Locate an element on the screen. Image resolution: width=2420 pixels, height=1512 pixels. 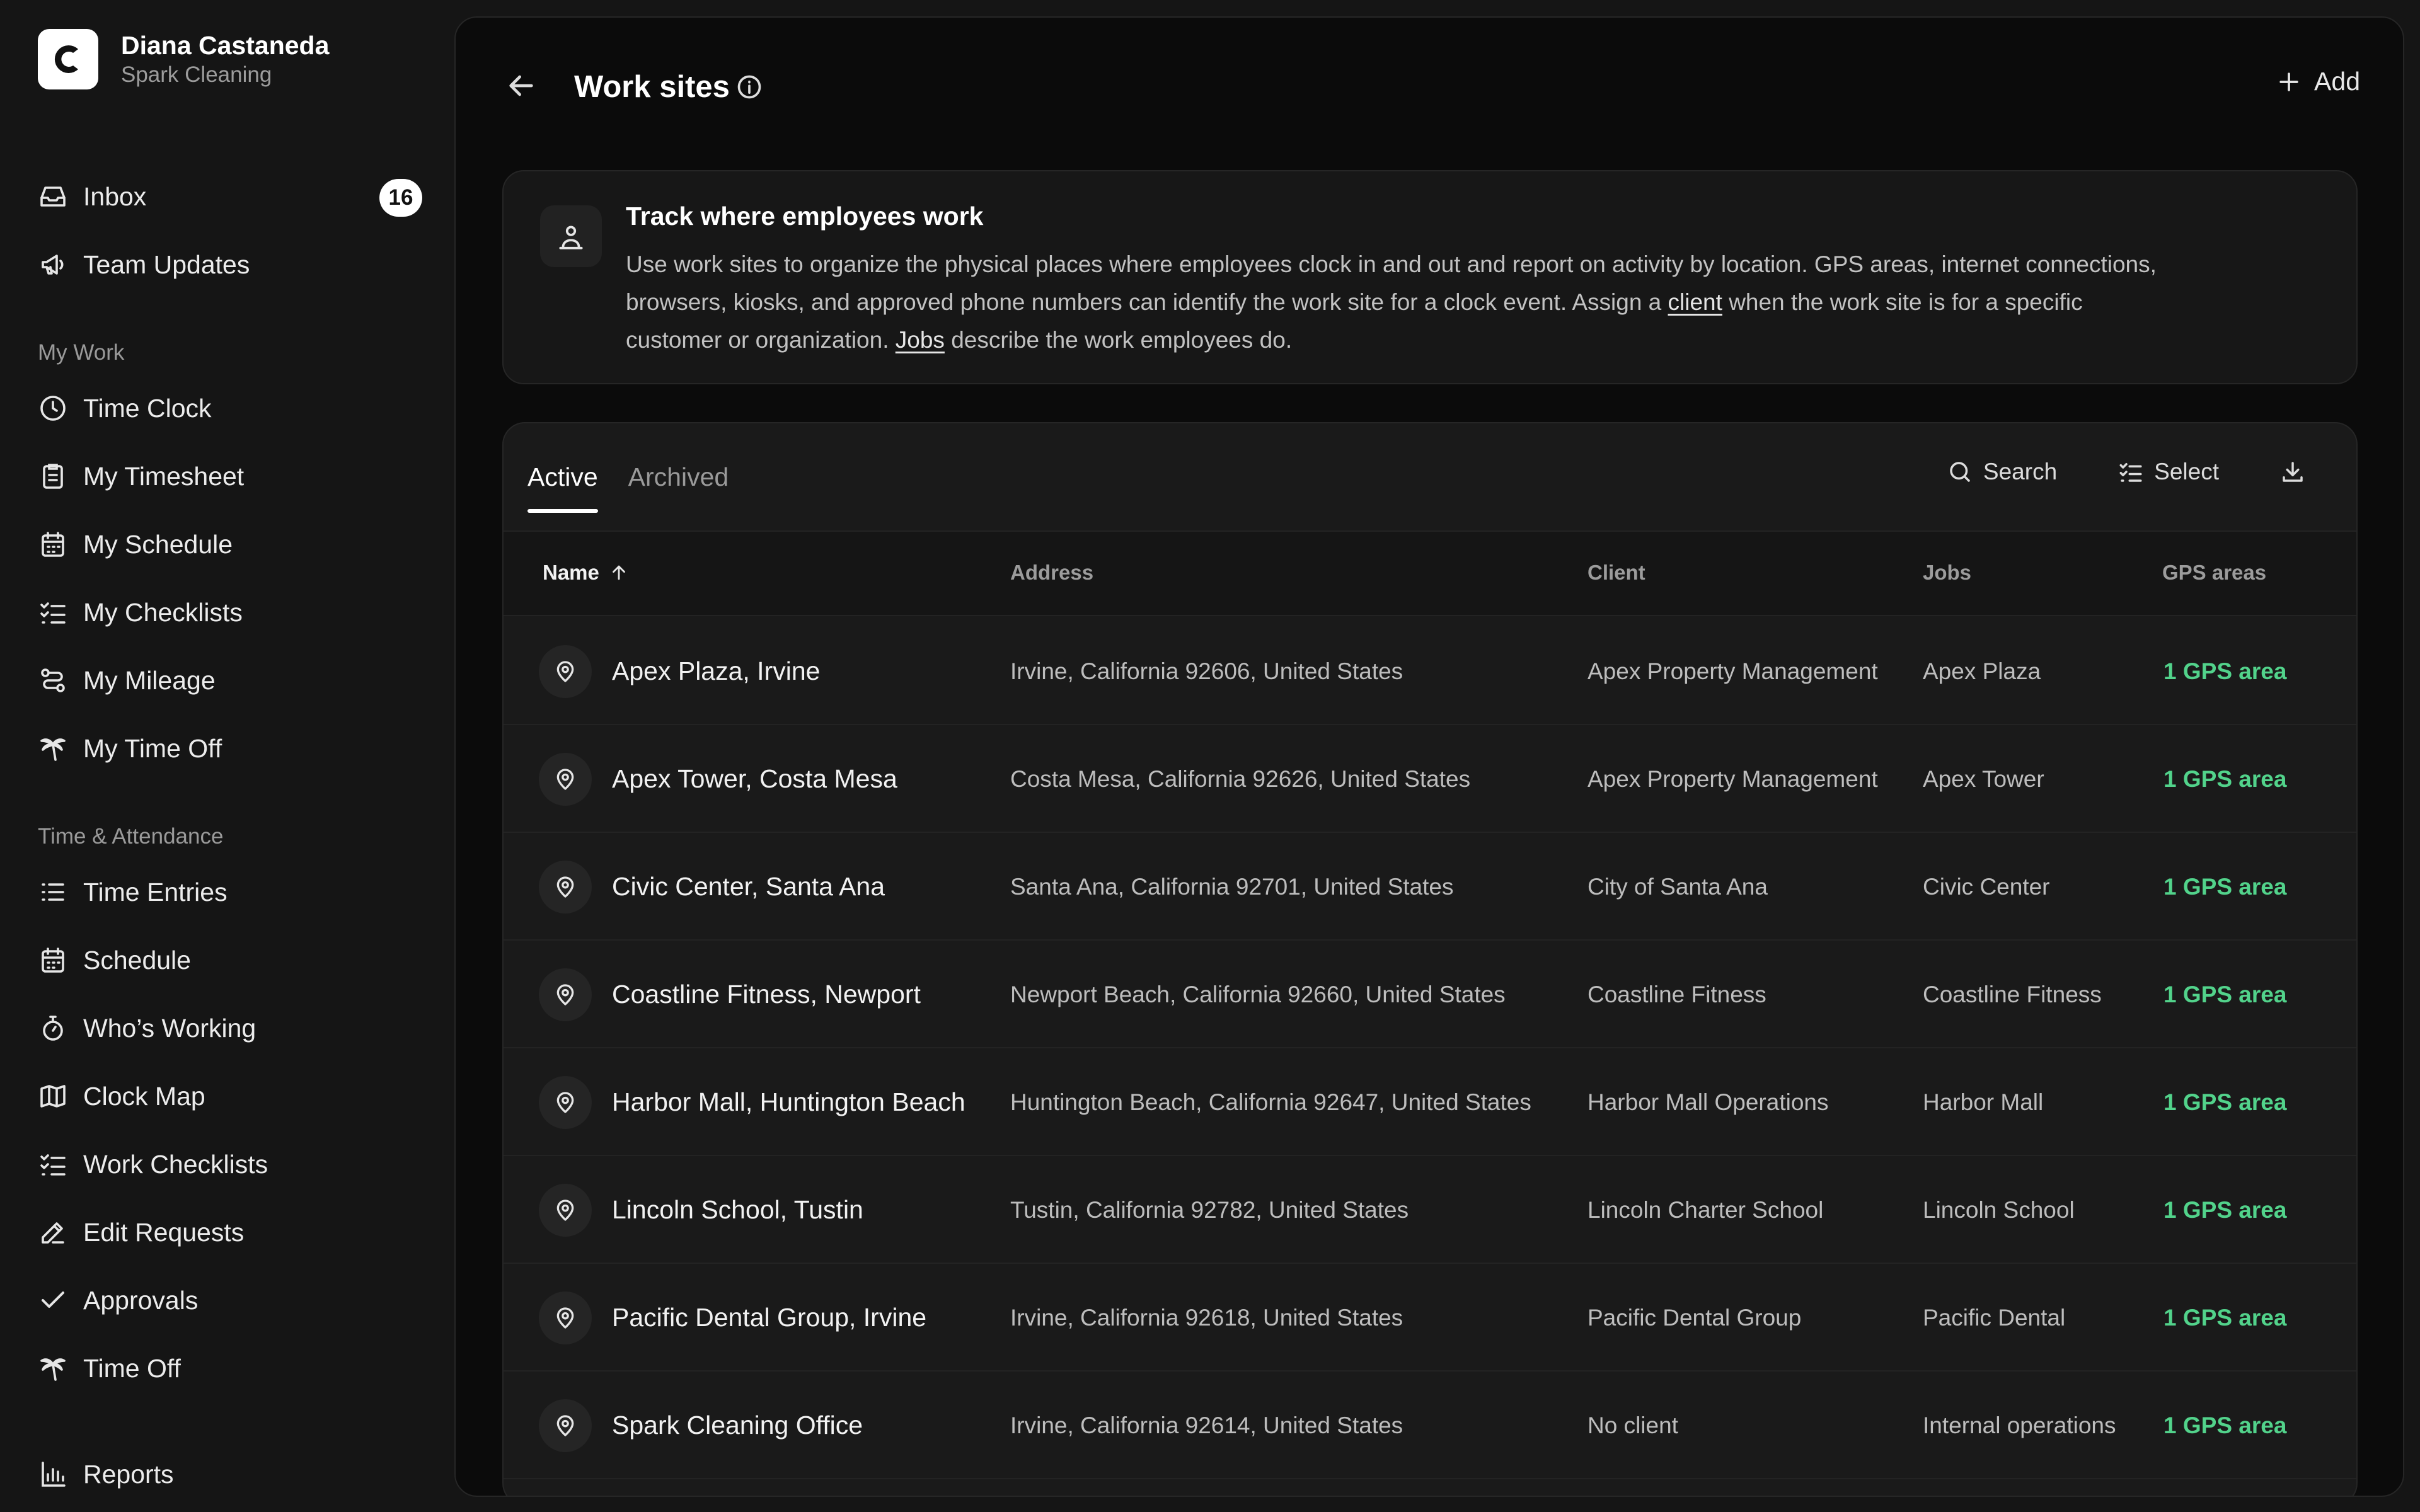
back-arrow-icon is located at coordinates (522, 85).